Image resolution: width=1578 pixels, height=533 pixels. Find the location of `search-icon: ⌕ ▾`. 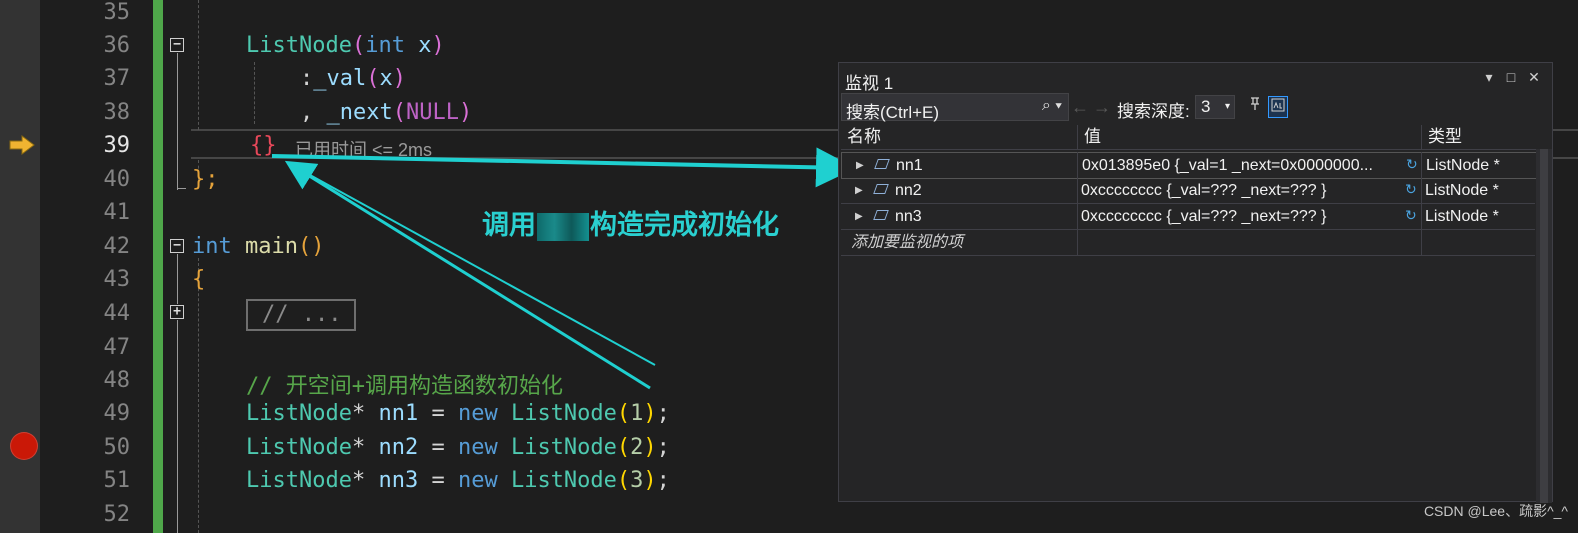

search-icon: ⌕ ▾ is located at coordinates (1052, 106).